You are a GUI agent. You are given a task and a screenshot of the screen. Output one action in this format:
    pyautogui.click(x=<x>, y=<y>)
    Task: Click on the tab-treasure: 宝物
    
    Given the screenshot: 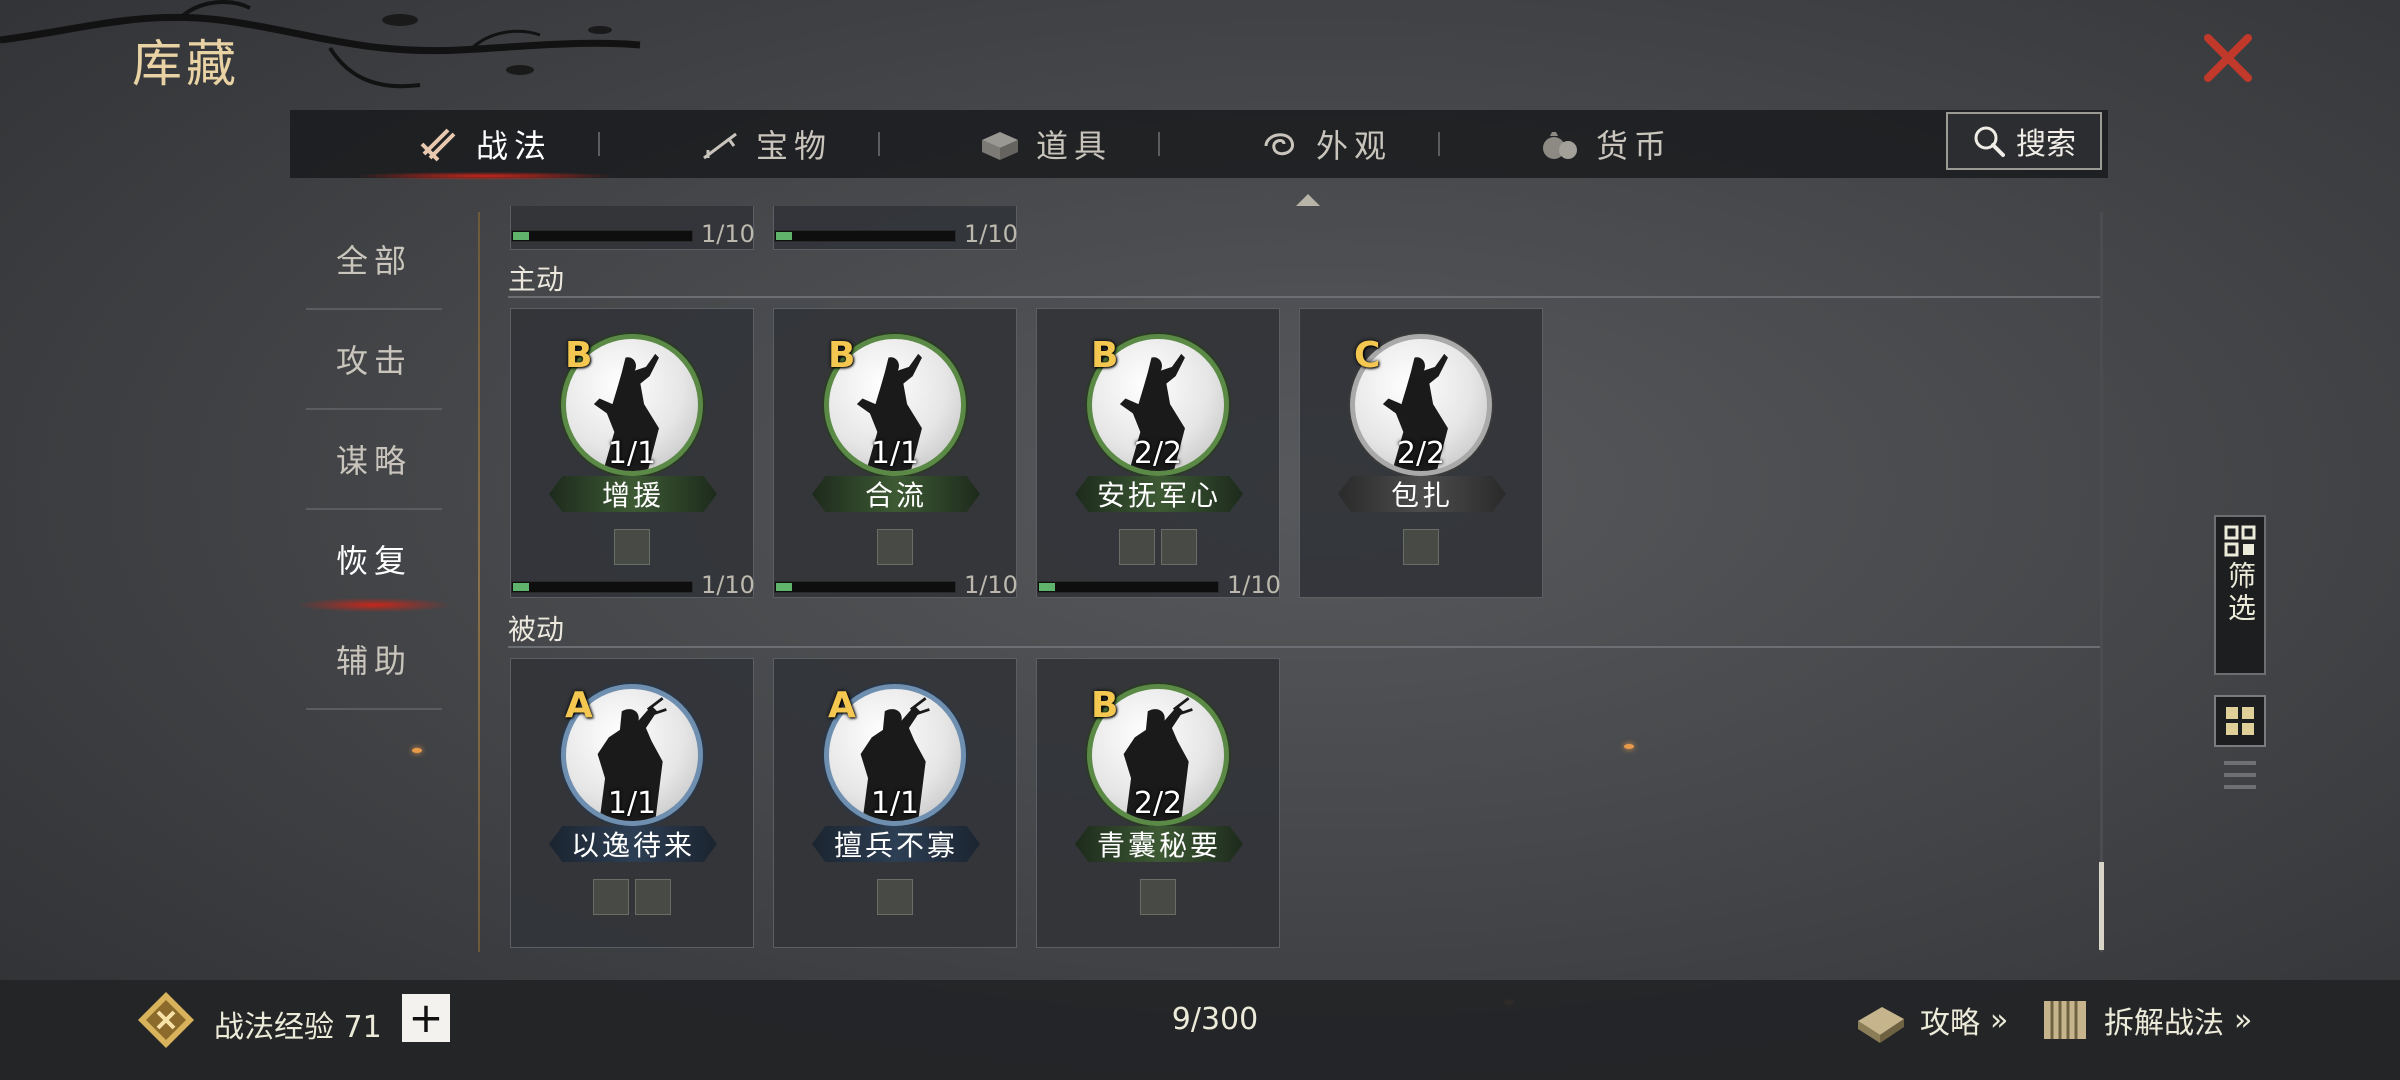 What is the action you would take?
    pyautogui.click(x=765, y=144)
    